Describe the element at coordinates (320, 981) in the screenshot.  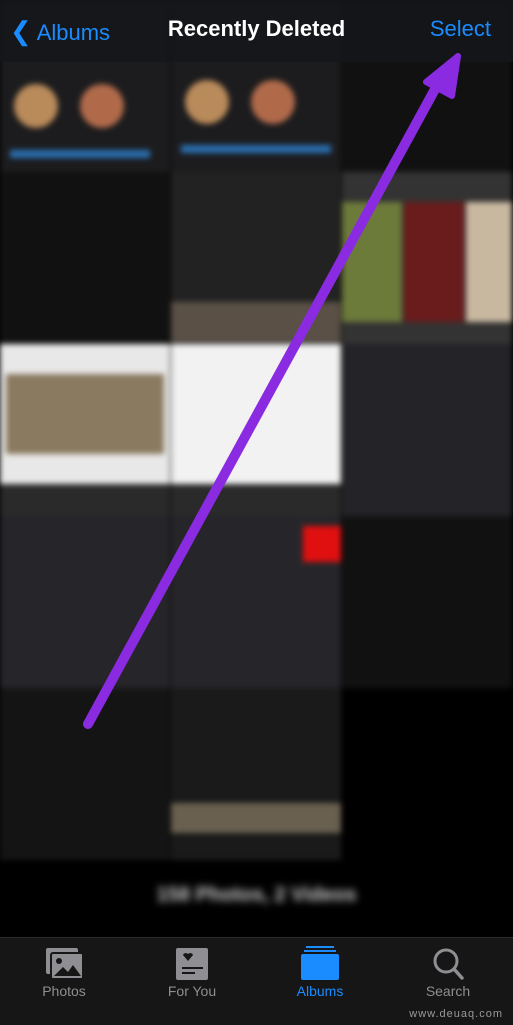
I see `tab-albums: Albums` at that location.